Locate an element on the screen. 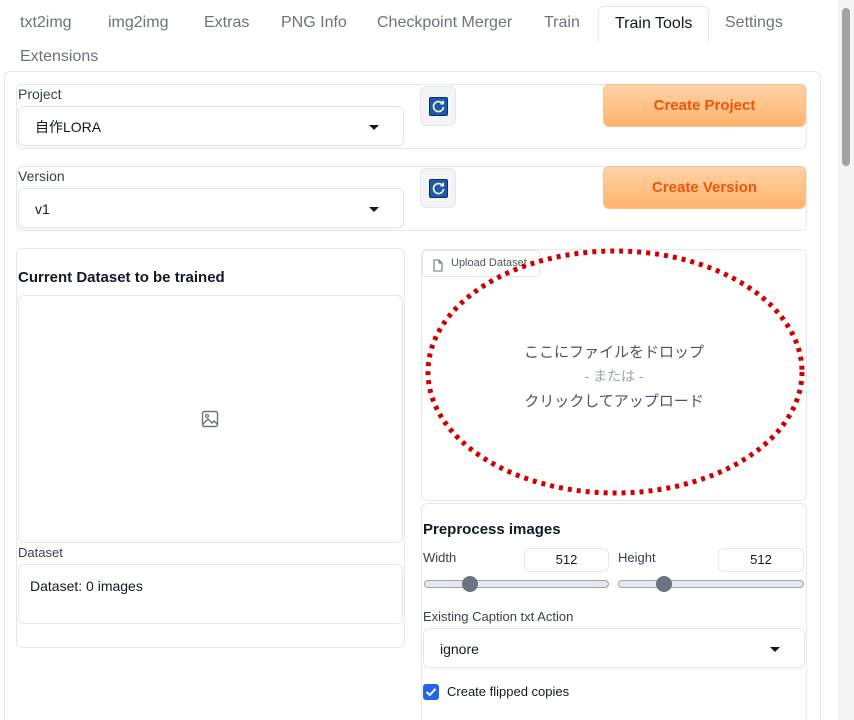 This screenshot has width=854, height=720. dataset-label: Dataset is located at coordinates (40, 552).